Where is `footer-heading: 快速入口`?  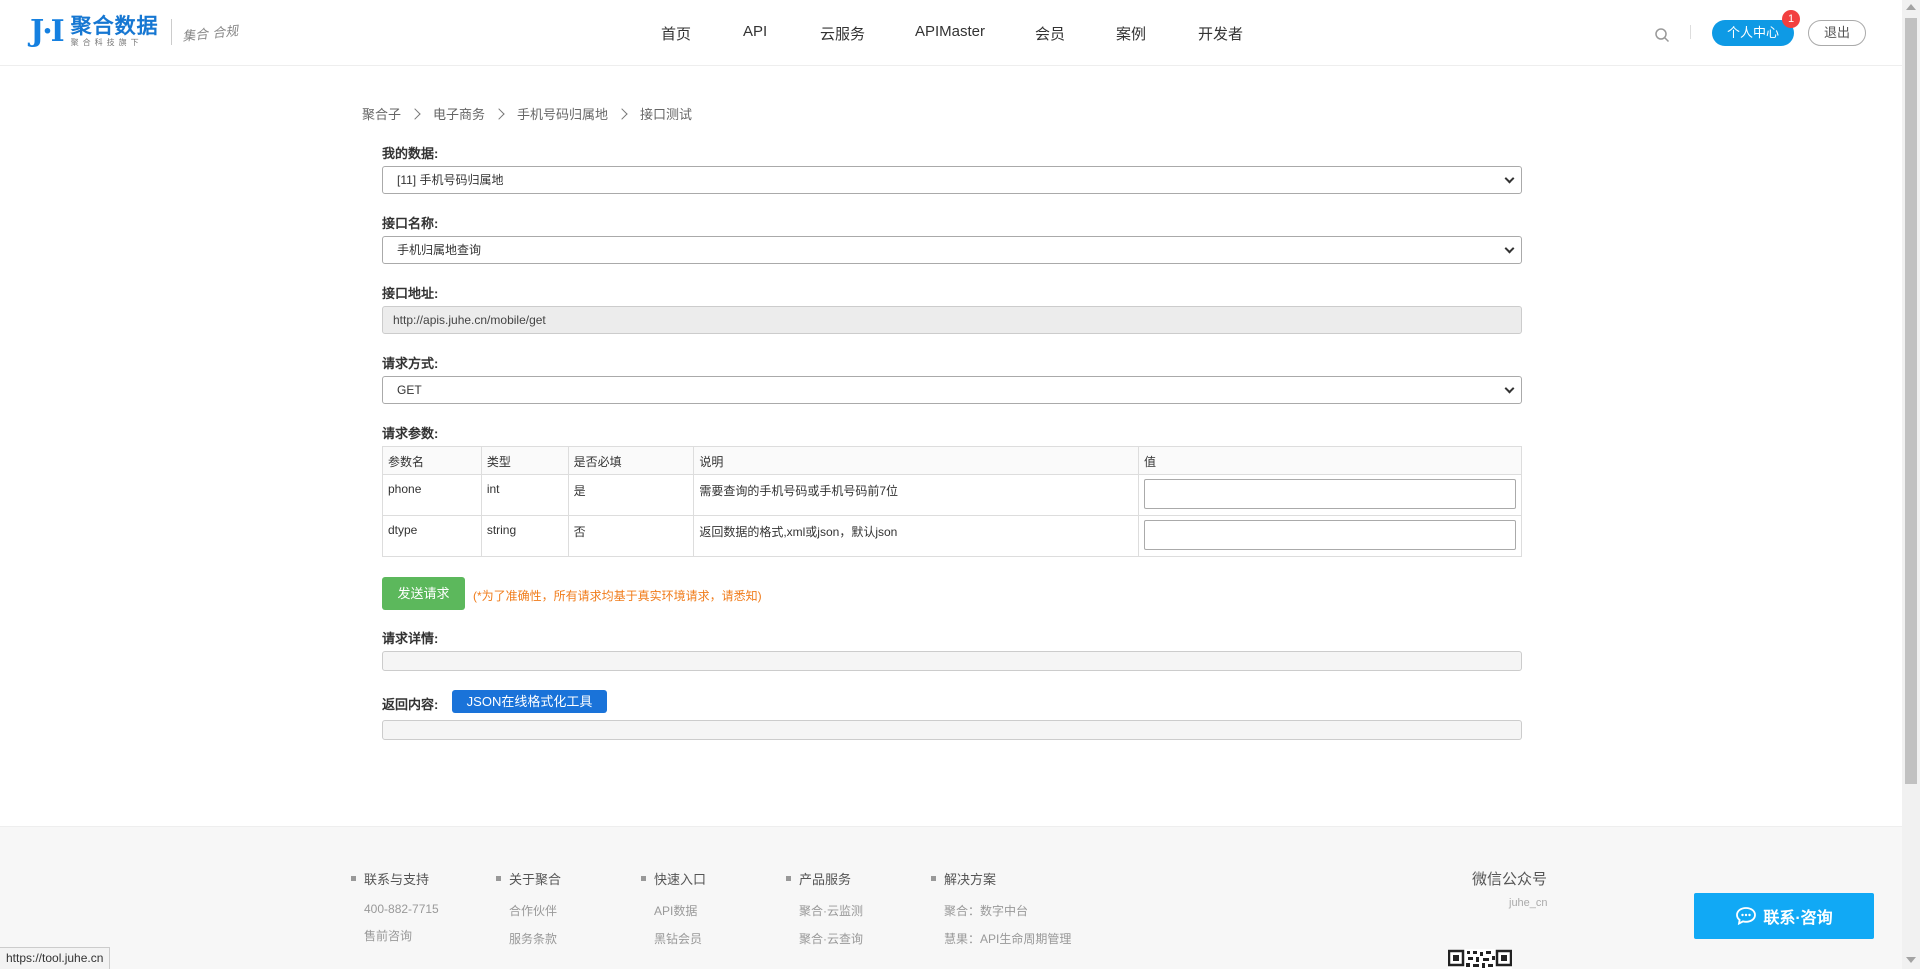 footer-heading: 快速入口 is located at coordinates (673, 878).